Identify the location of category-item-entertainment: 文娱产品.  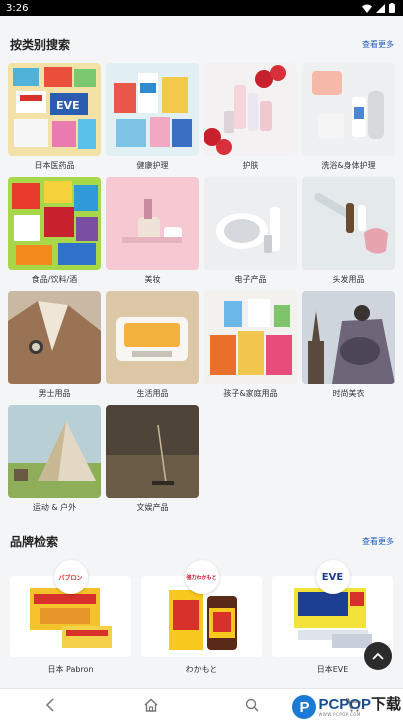
(152, 462).